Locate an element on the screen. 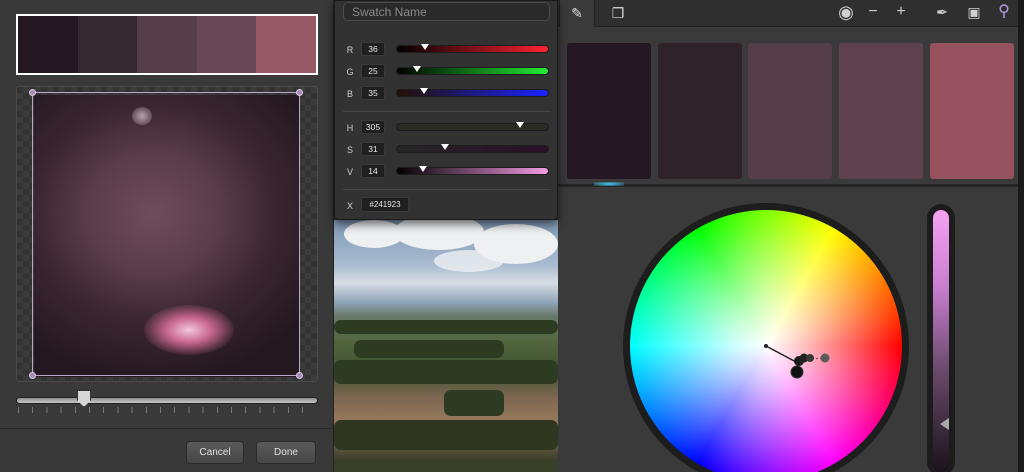 Image resolution: width=1024 pixels, height=472 pixels. green-label: G is located at coordinates (350, 72).